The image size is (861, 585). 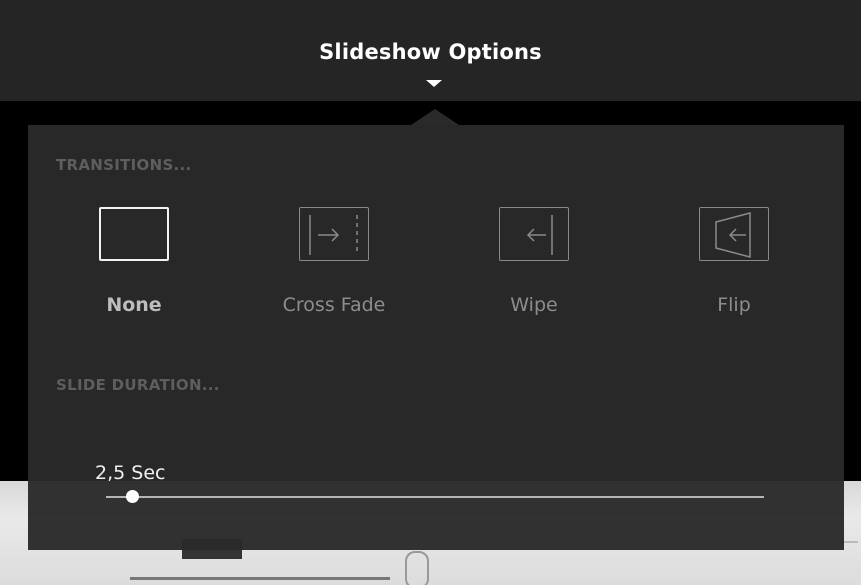 What do you see at coordinates (134, 305) in the screenshot?
I see `transition-label: None` at bounding box center [134, 305].